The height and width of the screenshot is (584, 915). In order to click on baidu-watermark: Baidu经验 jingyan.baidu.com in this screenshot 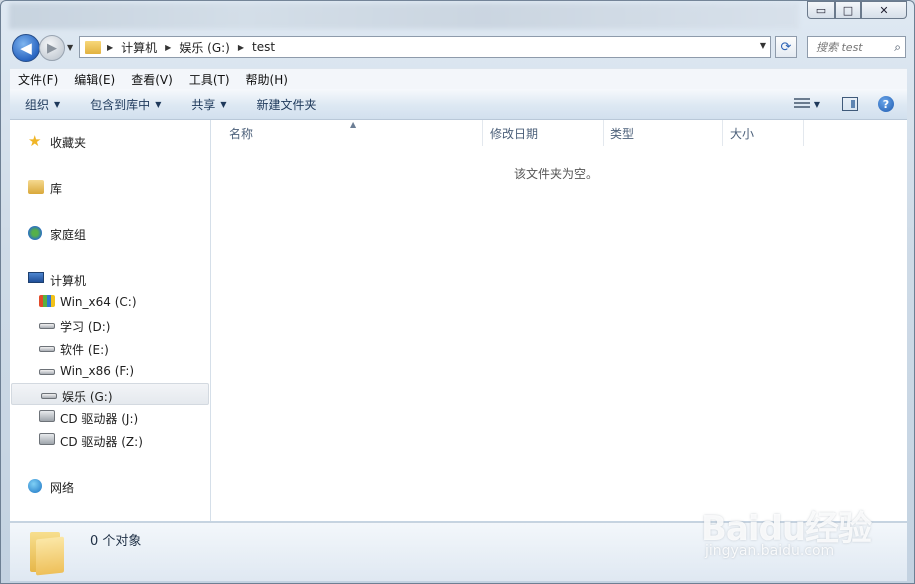, I will do `click(801, 526)`.